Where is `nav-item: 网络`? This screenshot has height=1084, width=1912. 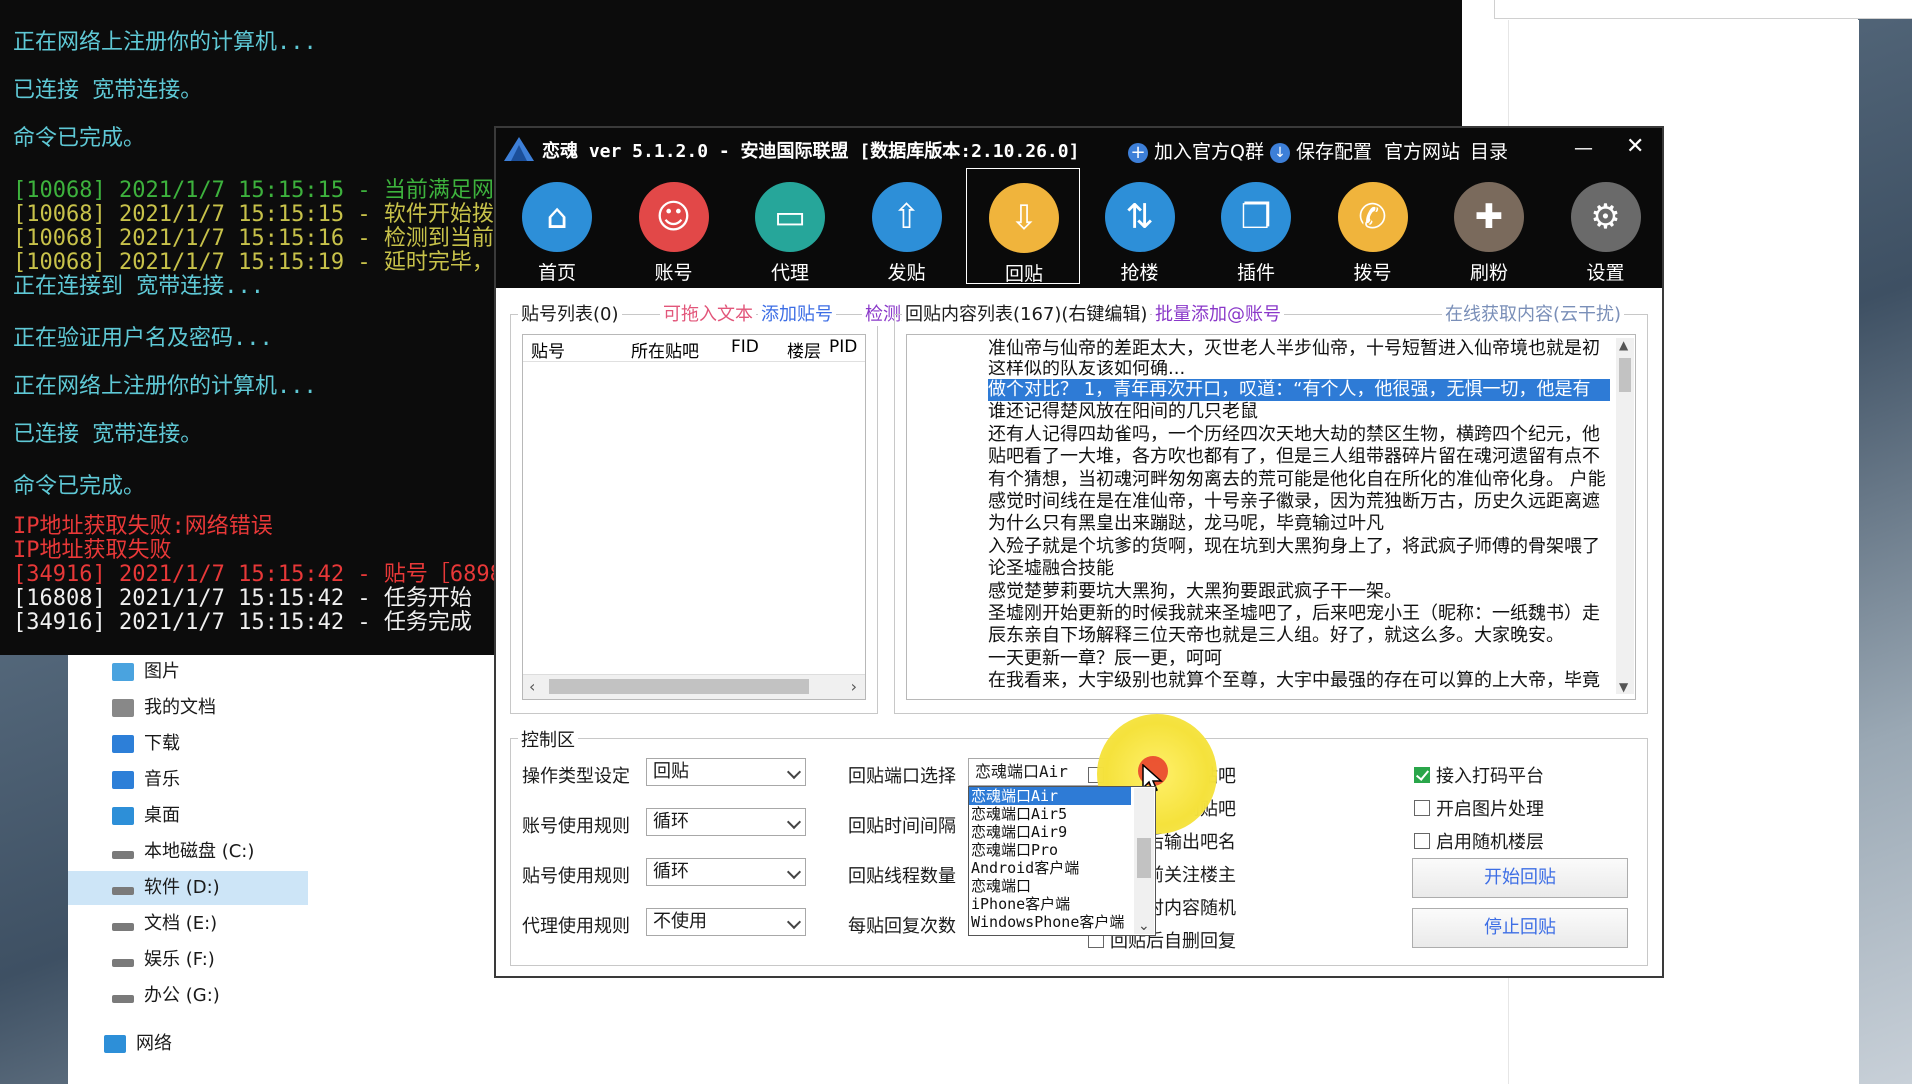
nav-item: 网络 is located at coordinates (138, 1044).